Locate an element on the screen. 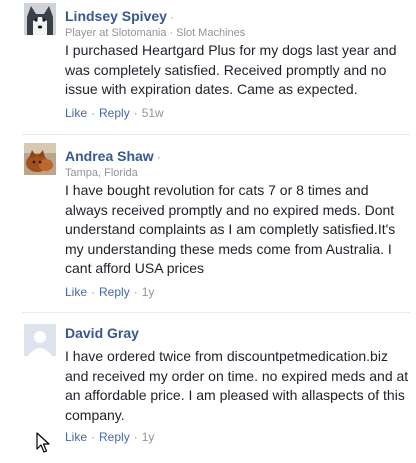 This screenshot has height=463, width=416. subtitle-location: Tampa, Florida is located at coordinates (101, 173).